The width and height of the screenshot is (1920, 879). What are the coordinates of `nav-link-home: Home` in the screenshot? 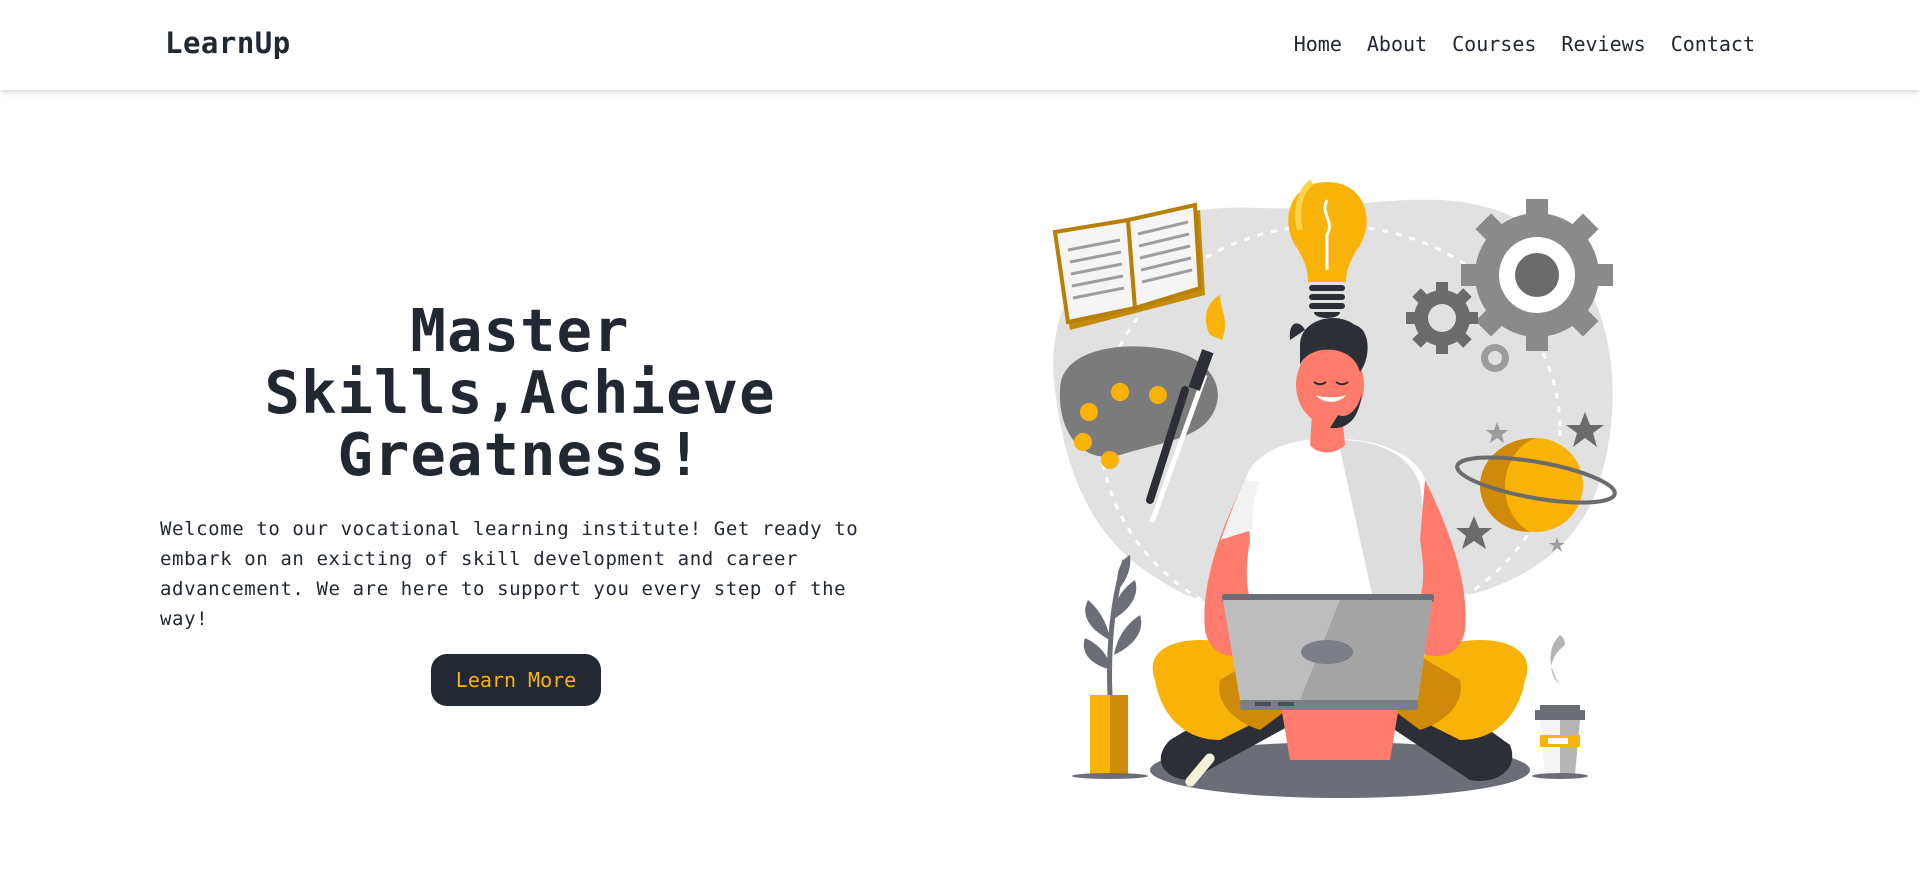 It's located at (1318, 44).